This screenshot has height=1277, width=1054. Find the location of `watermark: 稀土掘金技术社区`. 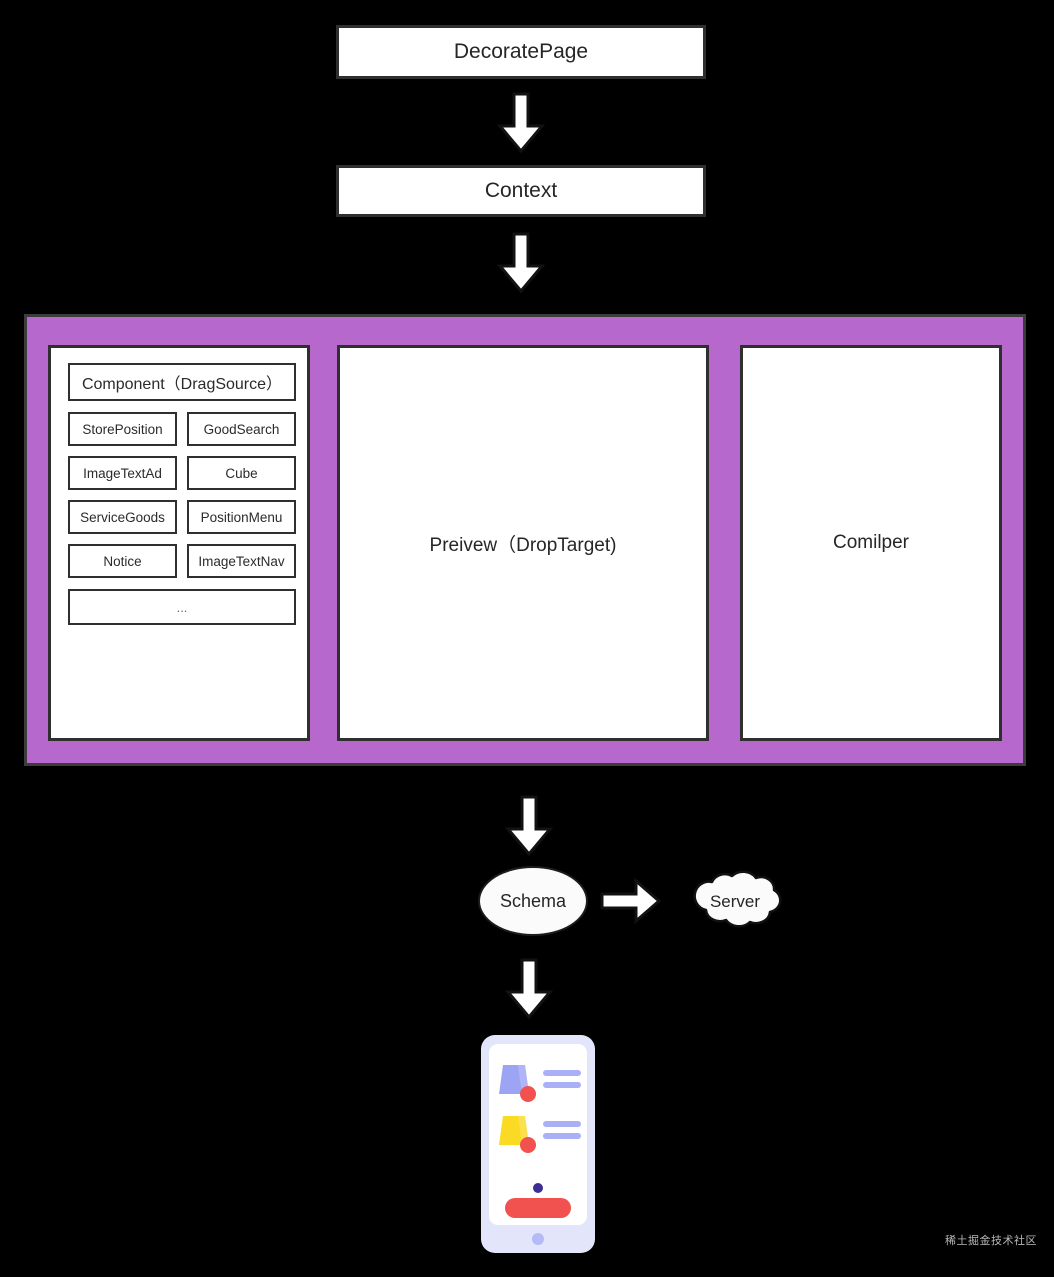

watermark: 稀土掘金技术社区 is located at coordinates (991, 1240).